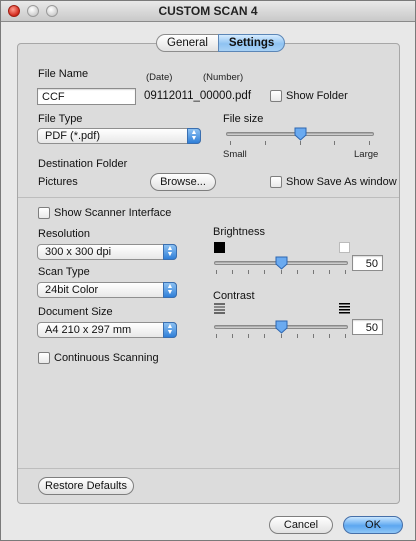  What do you see at coordinates (208, 197) in the screenshot?
I see `section-divider` at bounding box center [208, 197].